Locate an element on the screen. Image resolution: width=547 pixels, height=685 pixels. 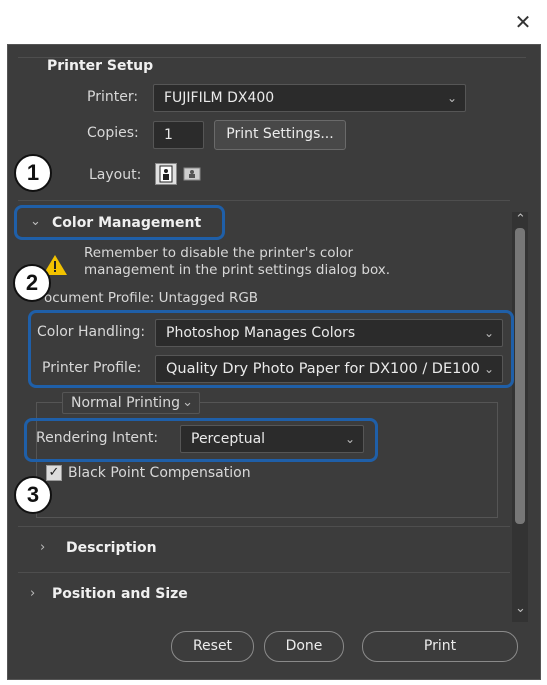
copies-value: 1 is located at coordinates (168, 135).